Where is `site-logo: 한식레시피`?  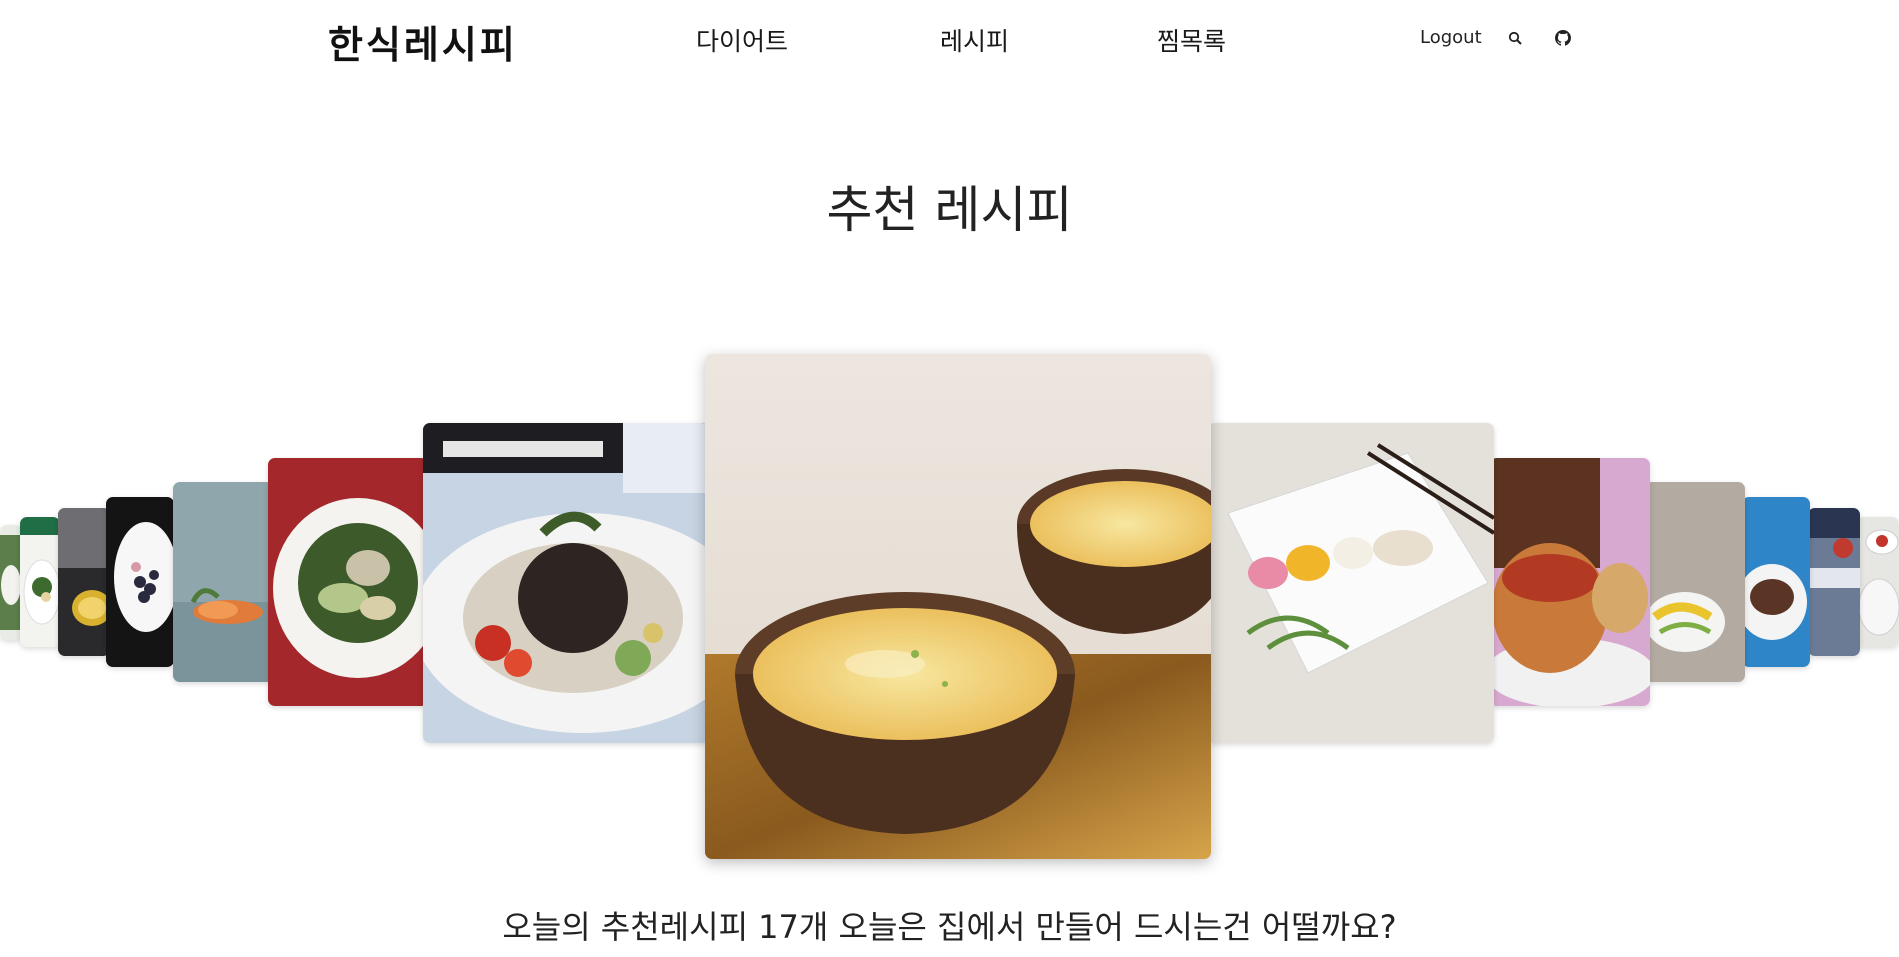 site-logo: 한식레시피 is located at coordinates (423, 41).